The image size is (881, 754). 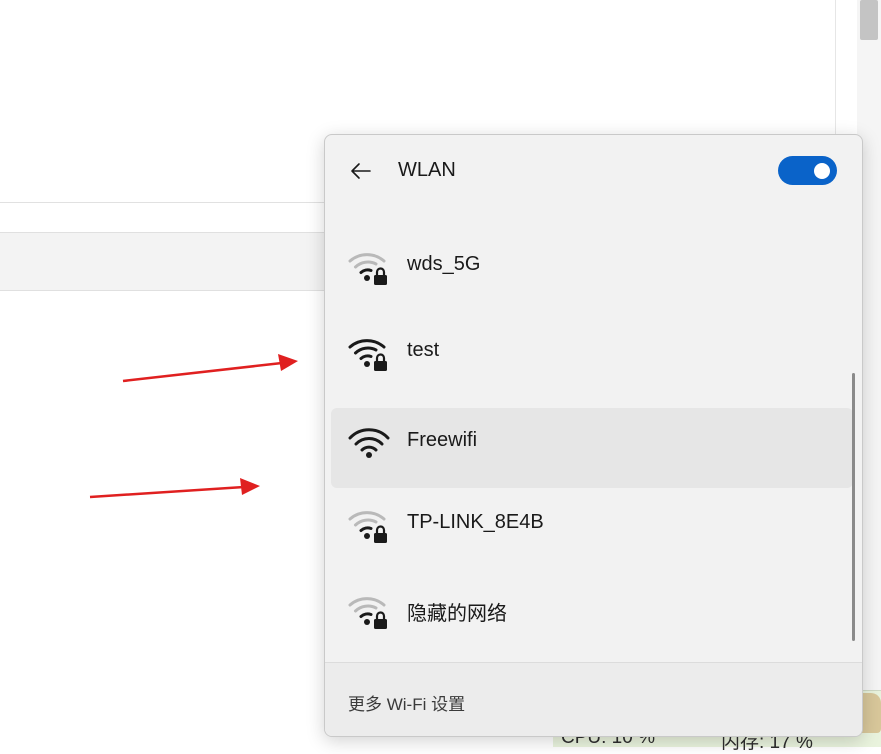 I want to click on back-arrow-icon, so click(x=361, y=171).